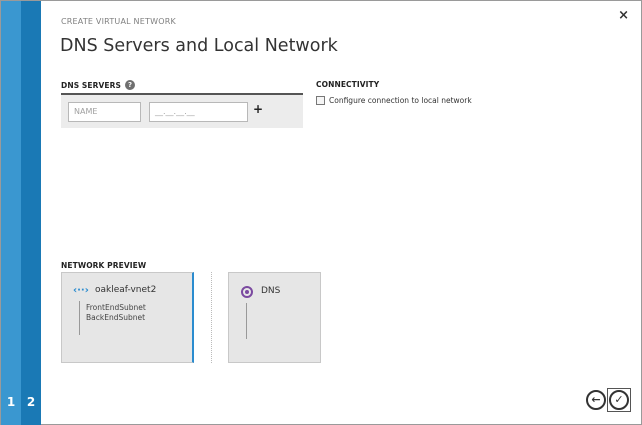 This screenshot has width=642, height=425. What do you see at coordinates (623, 15) in the screenshot?
I see `close-icon: ×` at bounding box center [623, 15].